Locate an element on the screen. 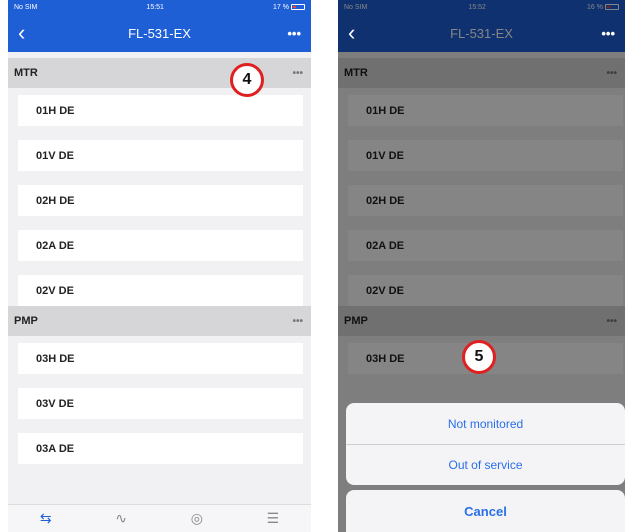 This screenshot has width=625, height=532. battery-indicator: 17 % is located at coordinates (289, 7).